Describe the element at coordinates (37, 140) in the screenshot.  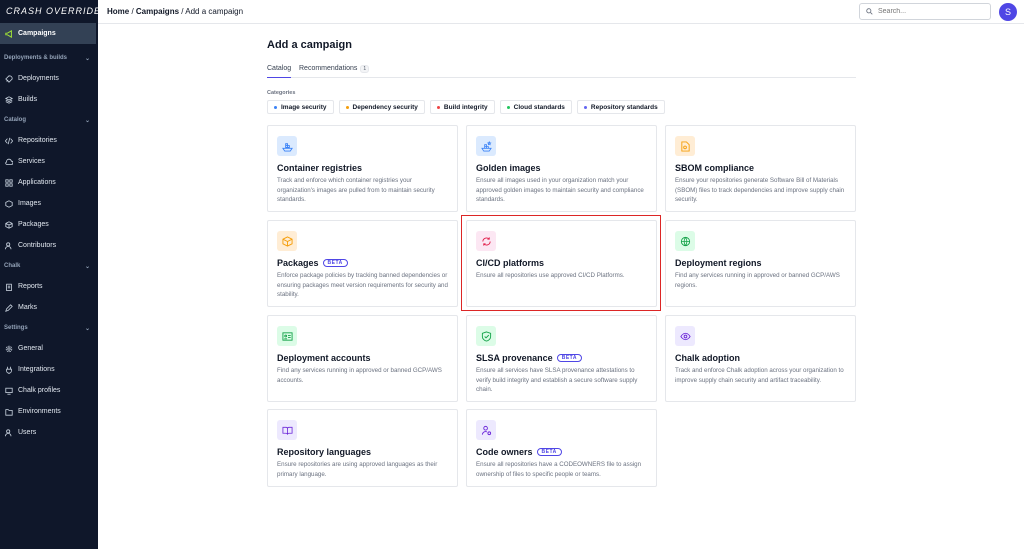
I see `sidebar-item-label: Repositories` at that location.